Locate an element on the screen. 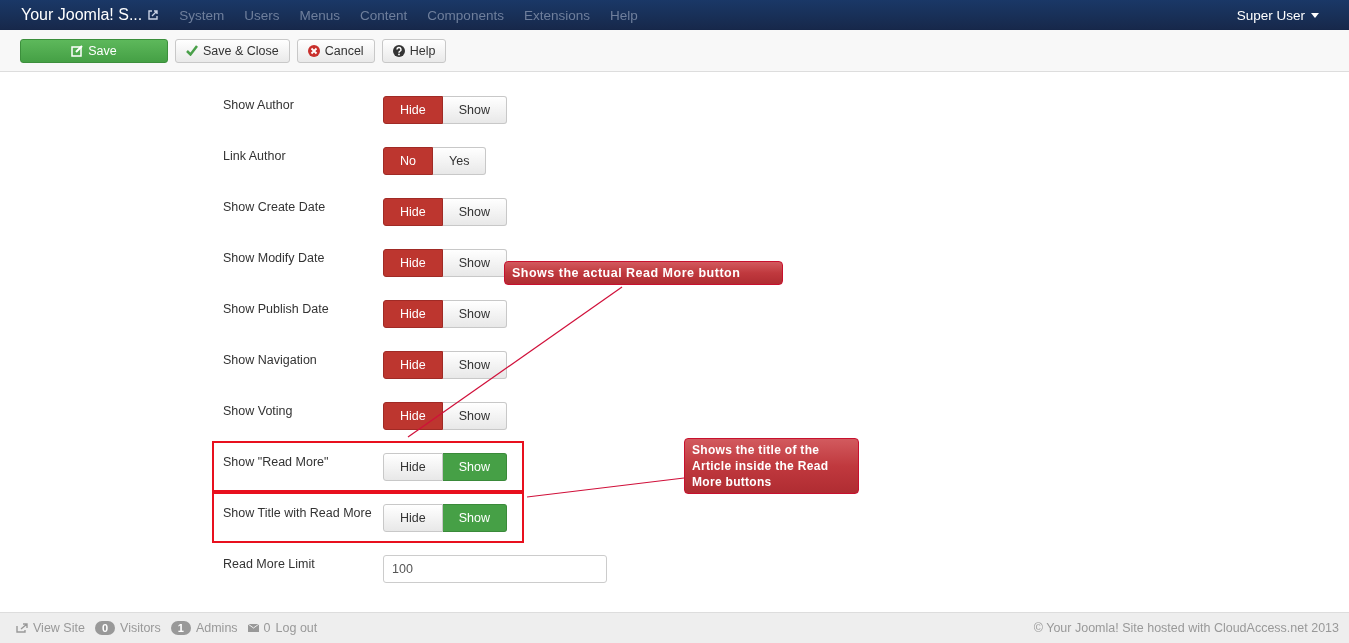  envelope-icon is located at coordinates (253, 628).